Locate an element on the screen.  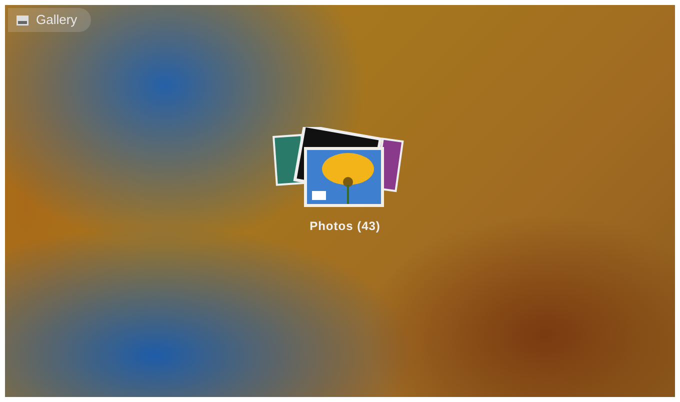
gallery-button: Gallery is located at coordinates (50, 20).